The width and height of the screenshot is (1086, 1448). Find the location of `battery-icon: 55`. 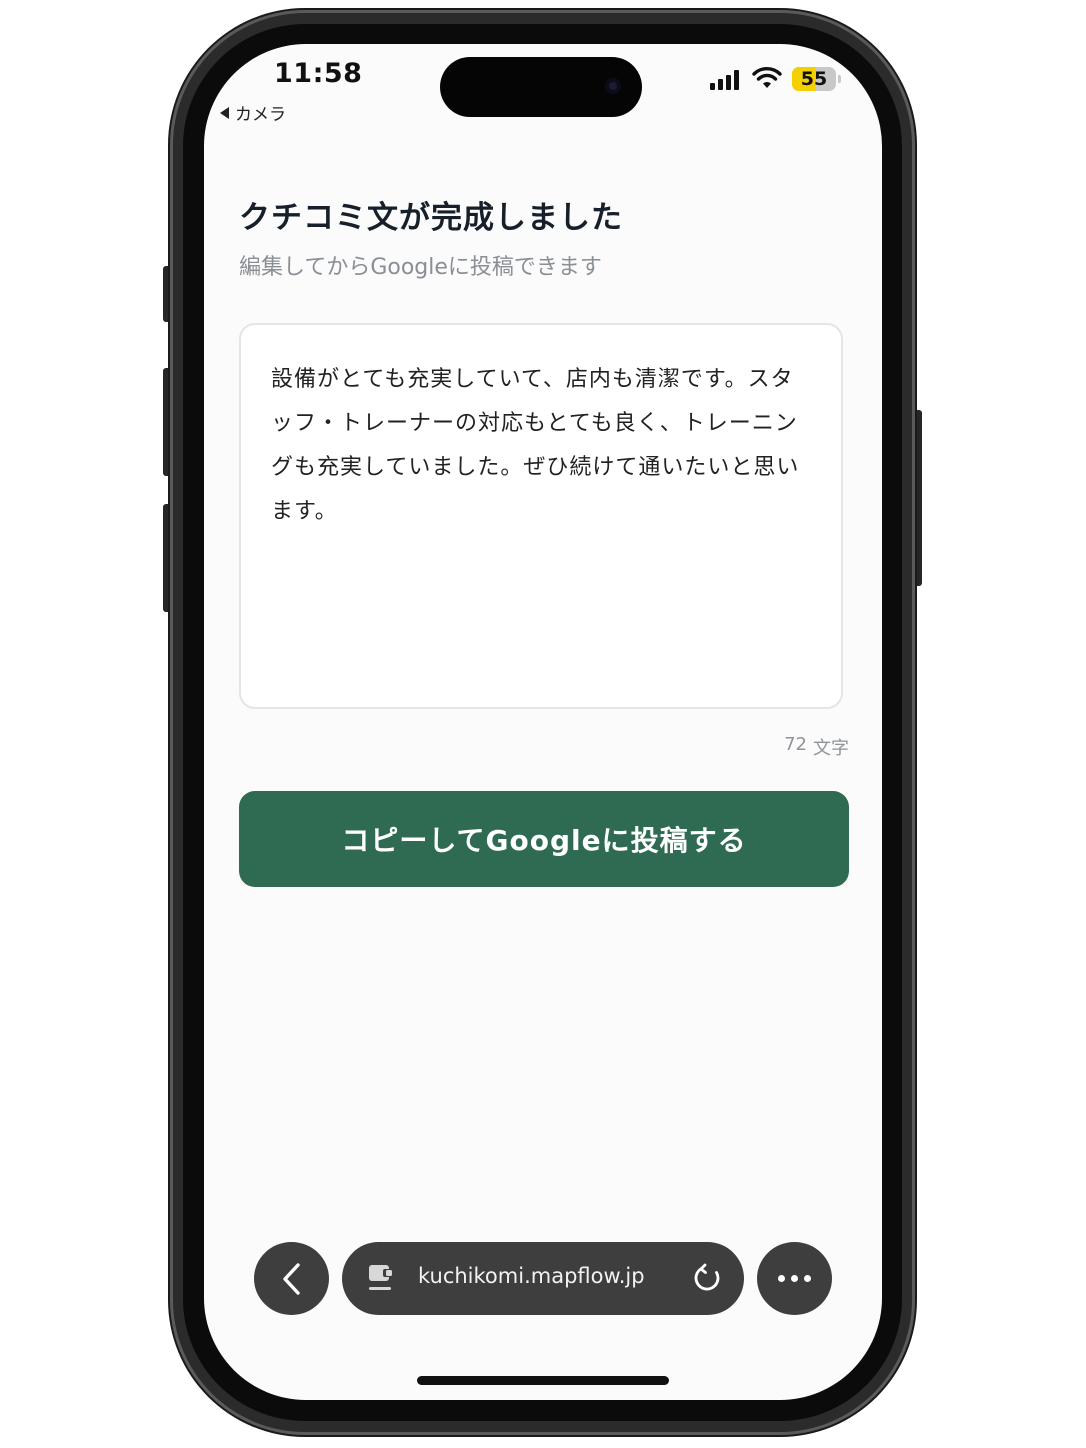

battery-icon: 55 is located at coordinates (814, 79).